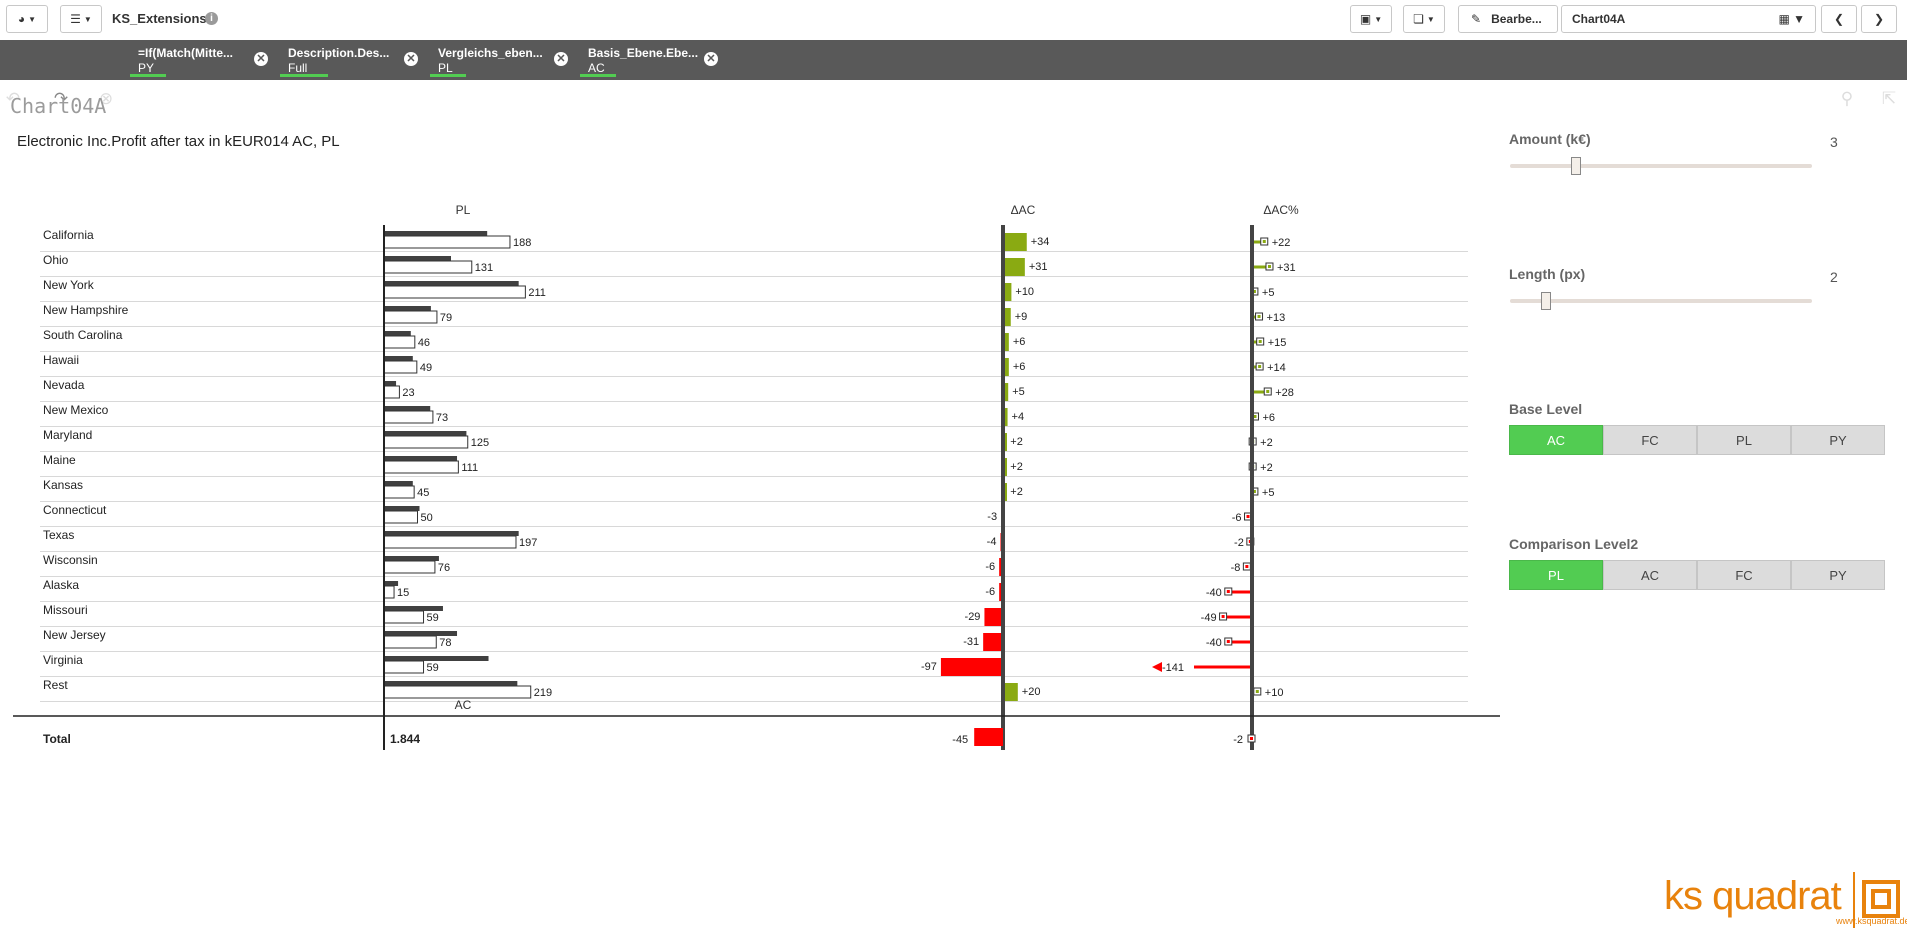  Describe the element at coordinates (480, 443) in the screenshot. I see `pl-value-label: 125` at that location.